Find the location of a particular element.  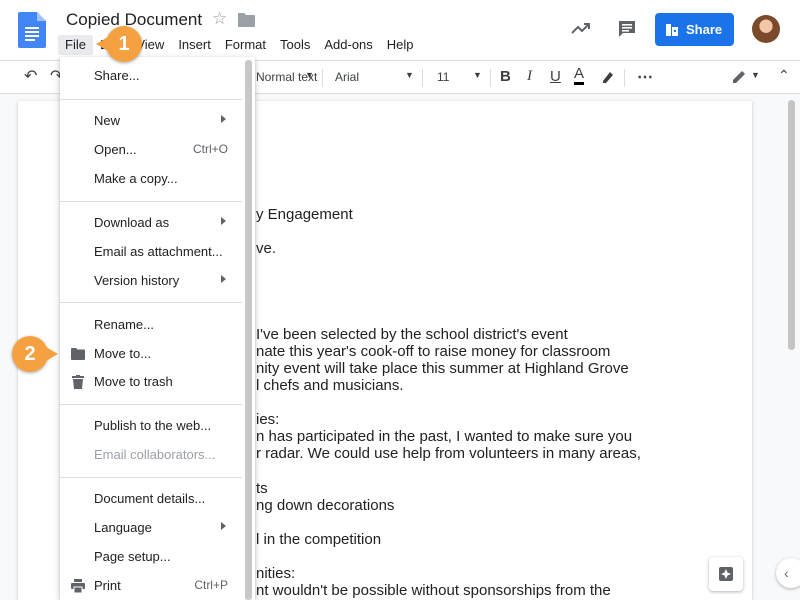

collapse-toolbar-icon: ⌃ is located at coordinates (784, 75).